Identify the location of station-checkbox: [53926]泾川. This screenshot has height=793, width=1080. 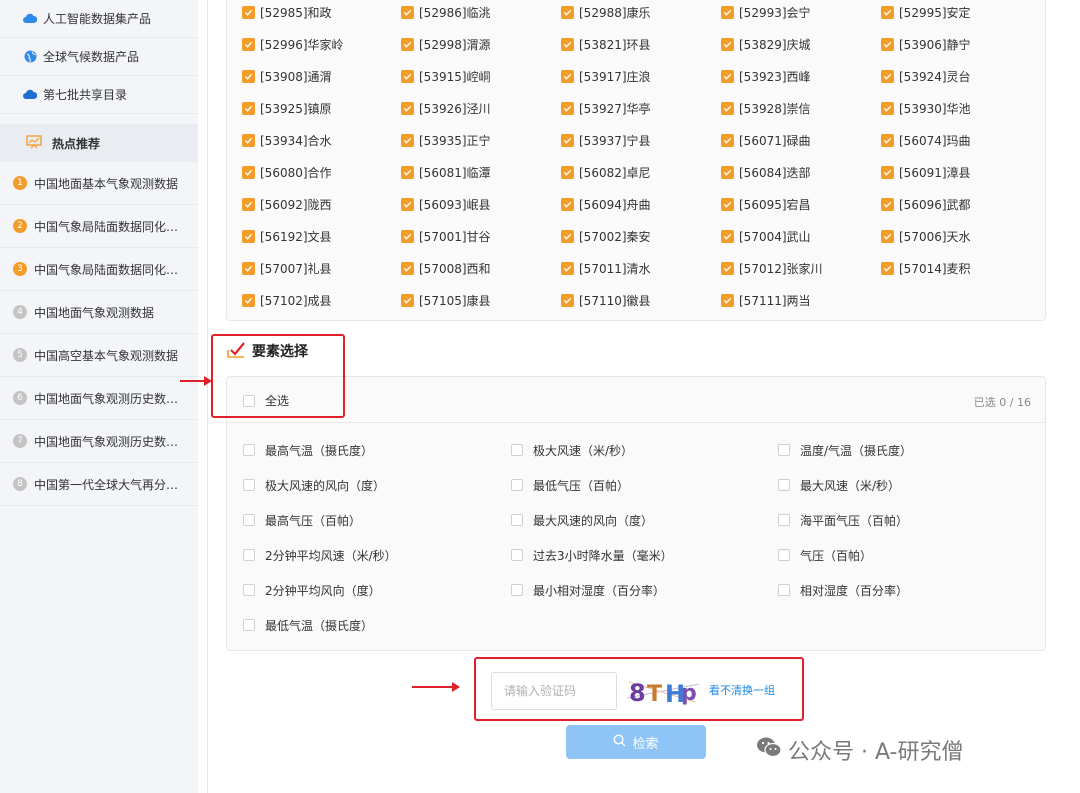
(446, 108).